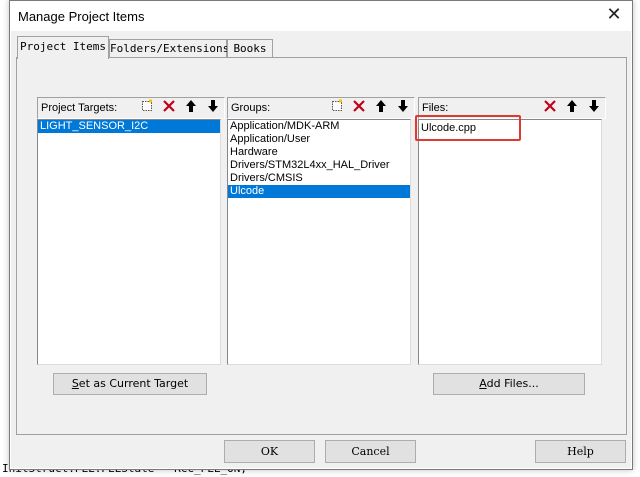 The height and width of the screenshot is (477, 640). What do you see at coordinates (614, 15) in the screenshot?
I see `close-icon: ✕` at bounding box center [614, 15].